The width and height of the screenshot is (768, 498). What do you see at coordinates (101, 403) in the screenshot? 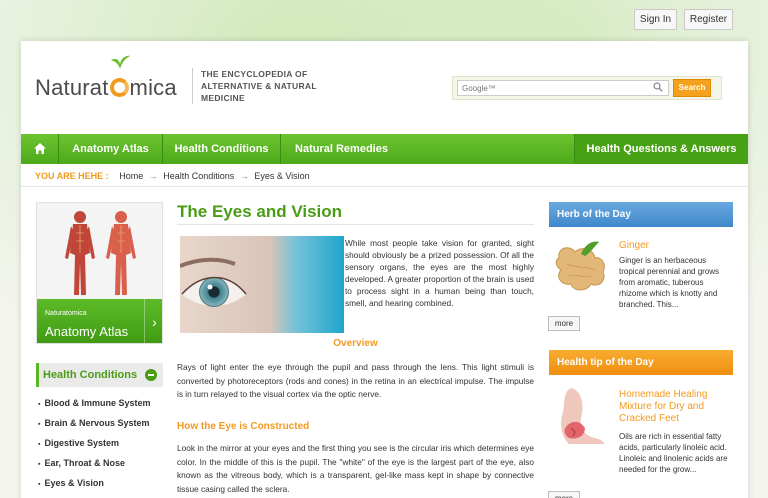
I see `condition-link: Blood & Immune System` at bounding box center [101, 403].